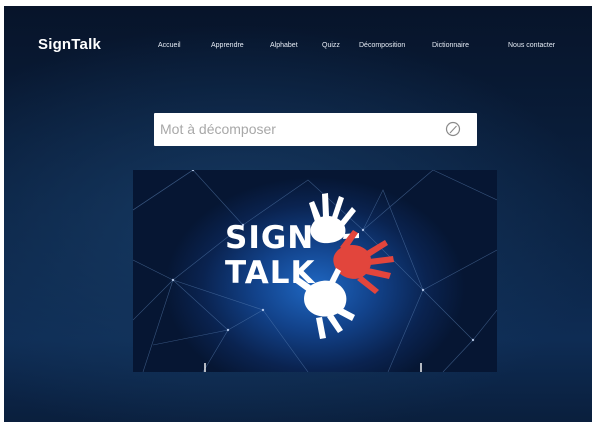  I want to click on nav-item-quizz: Quizz, so click(331, 45).